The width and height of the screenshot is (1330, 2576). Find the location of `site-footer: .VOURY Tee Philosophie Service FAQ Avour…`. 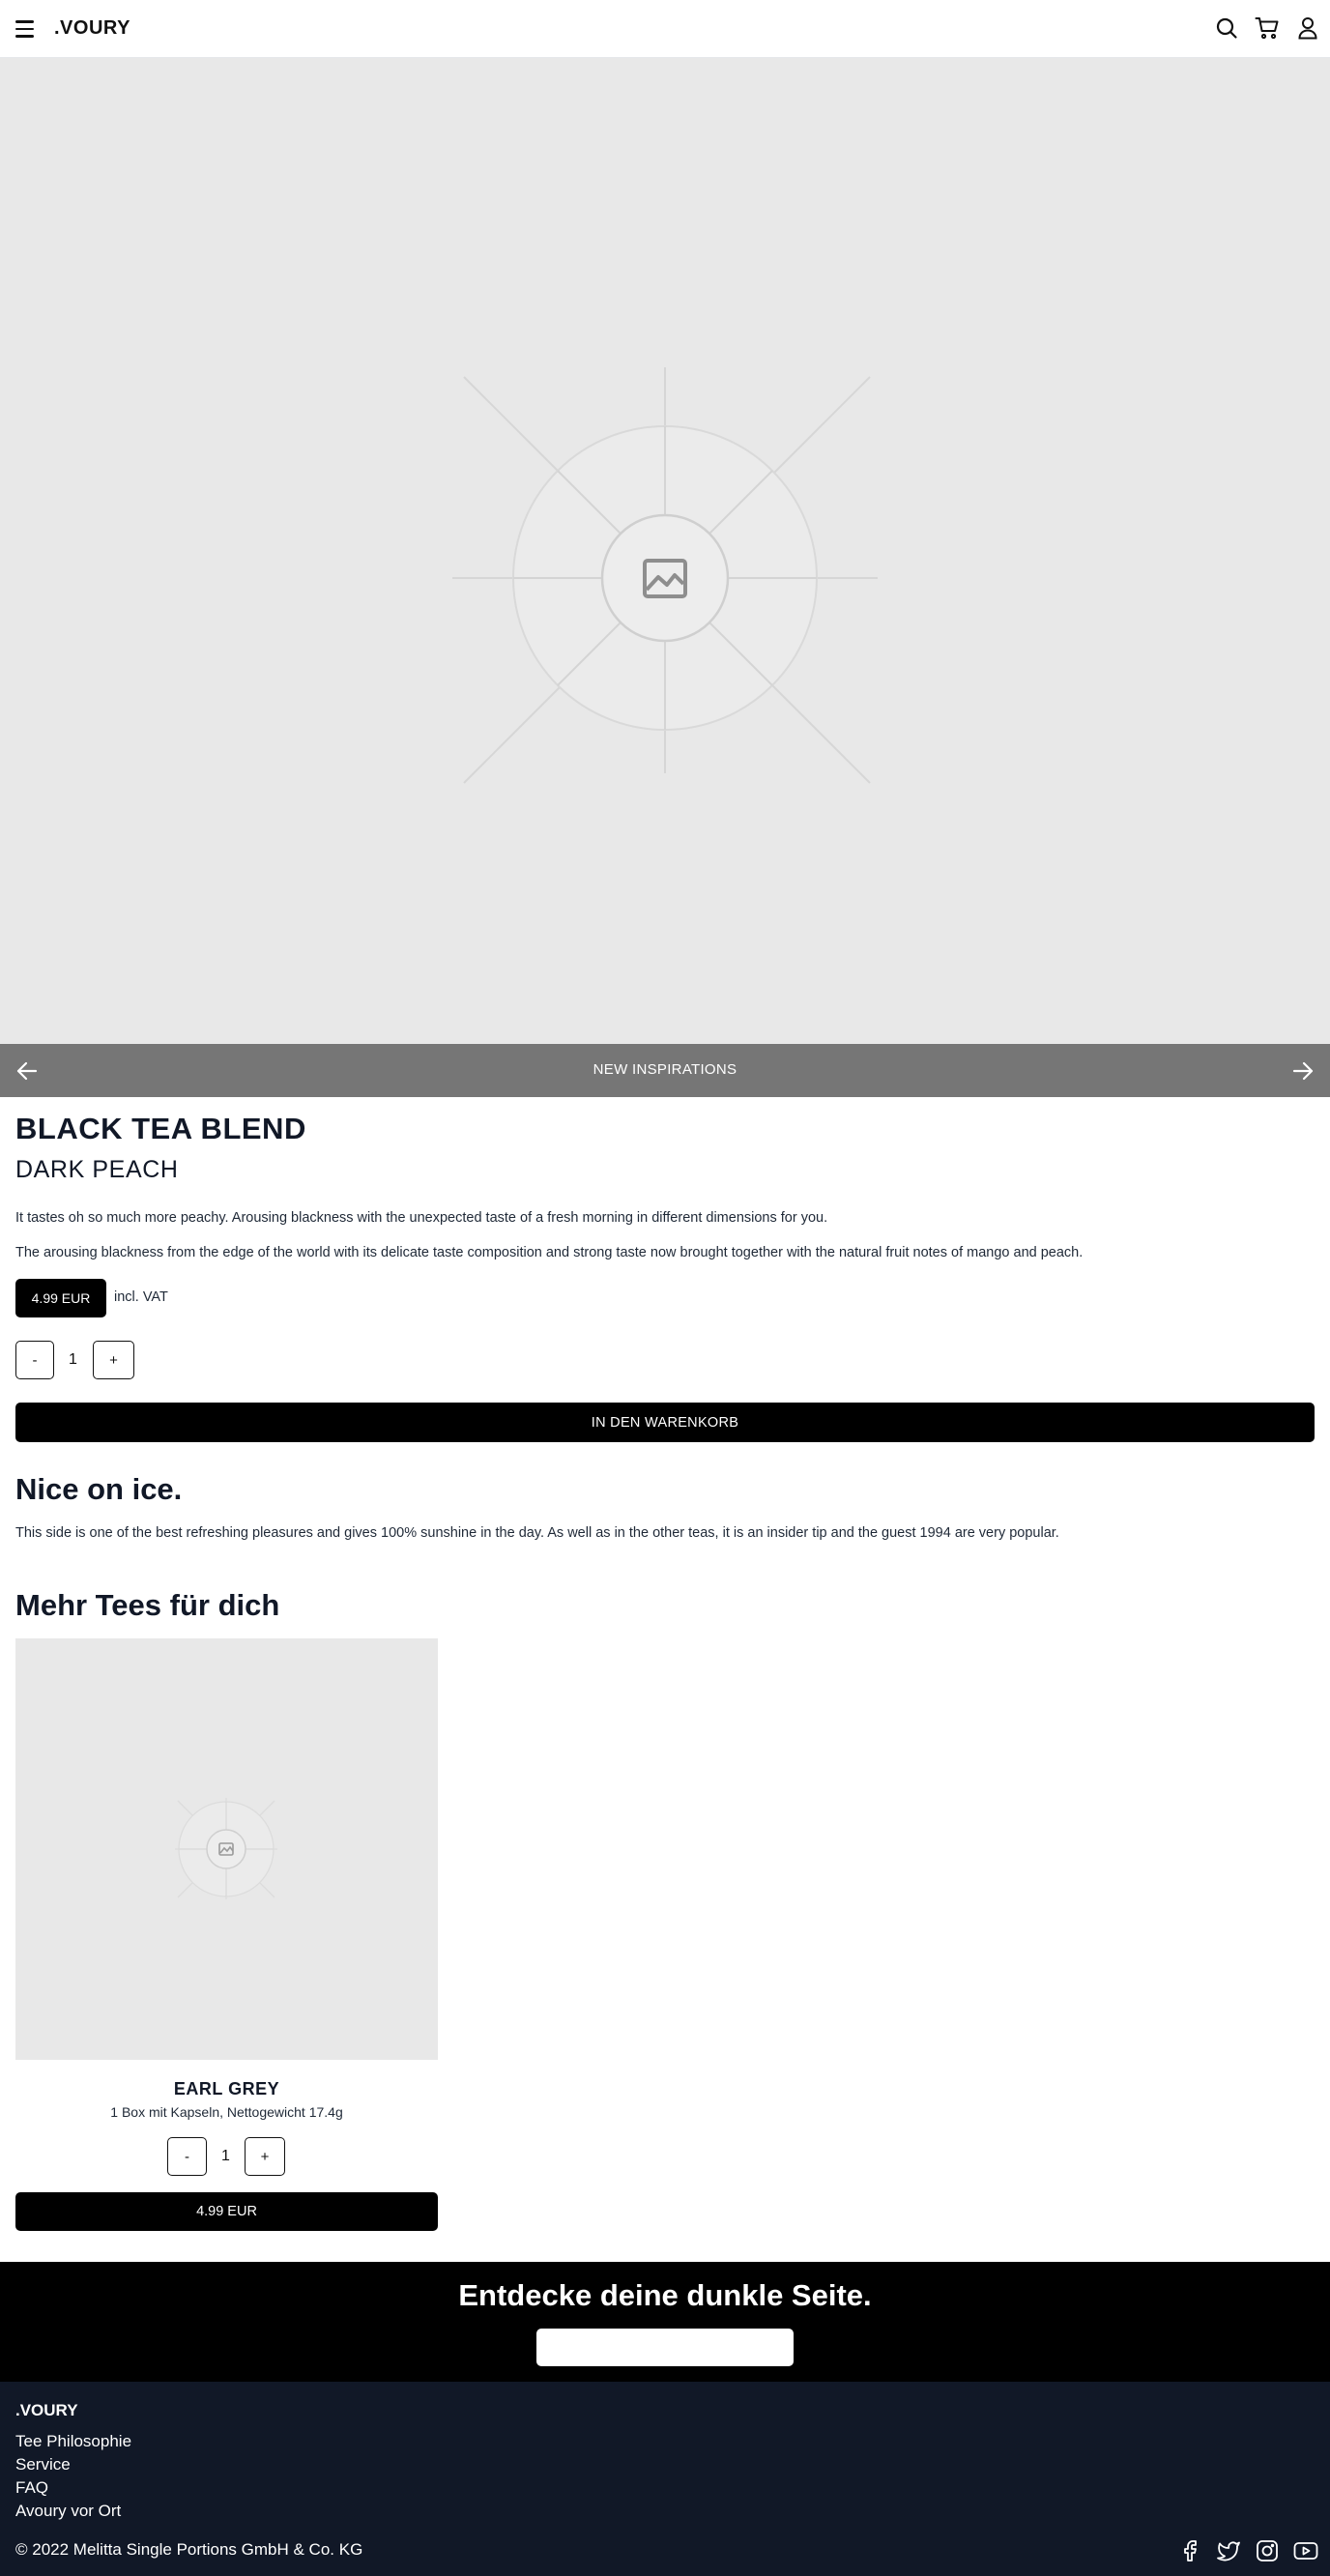

site-footer: .VOURY Tee Philosophie Service FAQ Avour… is located at coordinates (665, 2479).